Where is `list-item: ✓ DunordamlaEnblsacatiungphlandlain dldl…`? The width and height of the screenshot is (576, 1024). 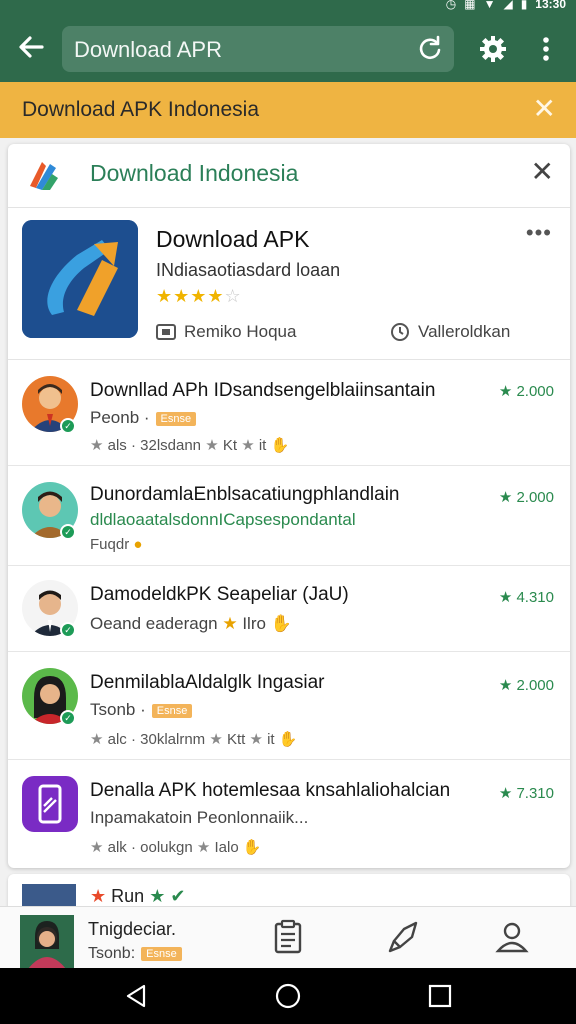
list-item: ✓ DunordamlaEnblsacatiungphlandlain dldl… is located at coordinates (289, 516).